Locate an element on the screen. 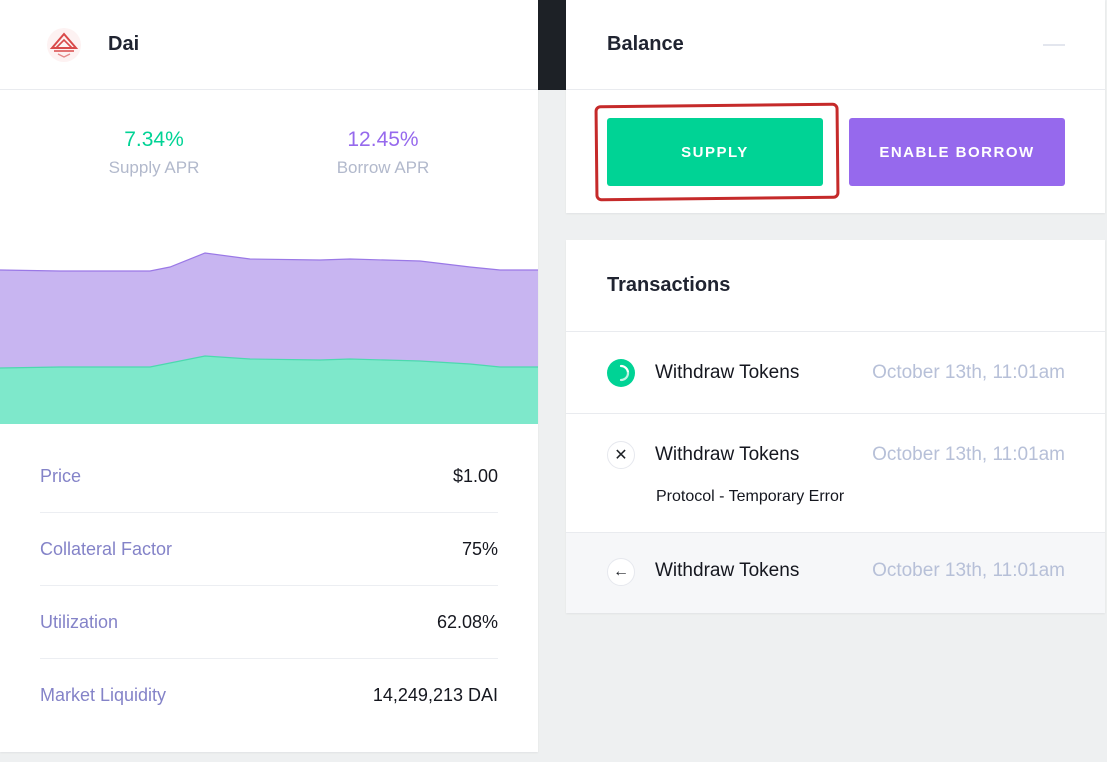 This screenshot has height=762, width=1107. transaction-row: Withdraw Tokens October 13th, 11:01am is located at coordinates (835, 373).